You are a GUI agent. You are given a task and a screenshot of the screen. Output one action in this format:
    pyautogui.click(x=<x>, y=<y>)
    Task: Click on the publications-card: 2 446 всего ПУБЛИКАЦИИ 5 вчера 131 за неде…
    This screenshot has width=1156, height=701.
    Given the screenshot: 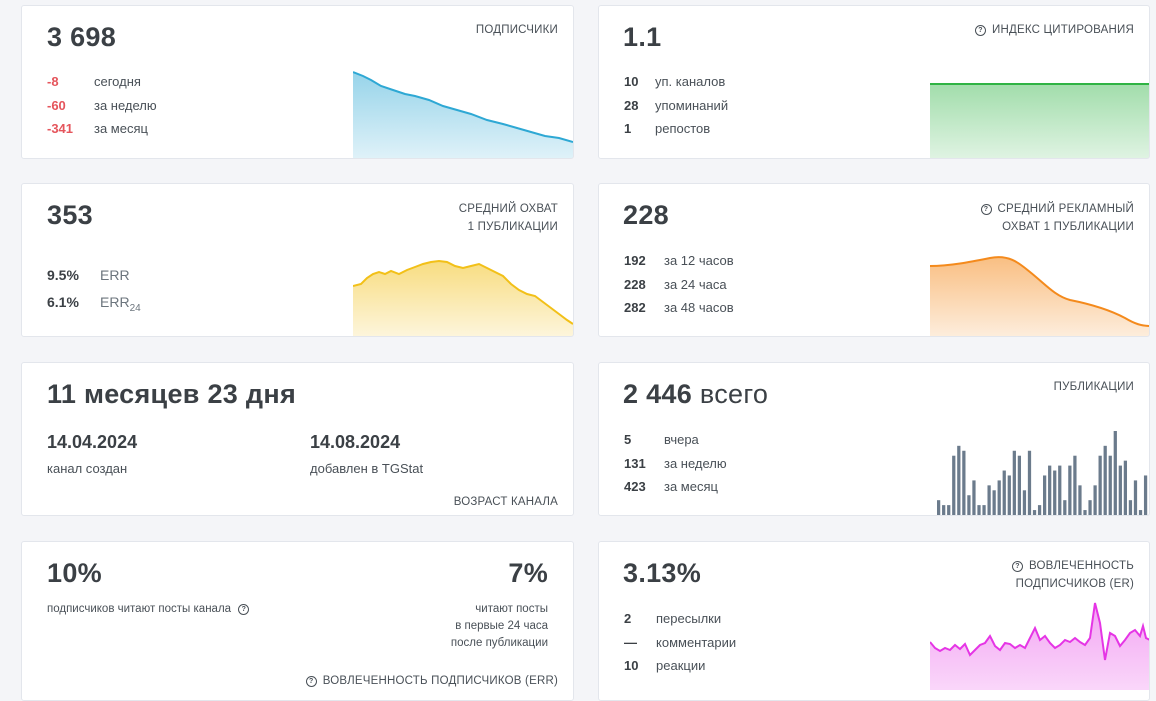 What is the action you would take?
    pyautogui.click(x=874, y=439)
    